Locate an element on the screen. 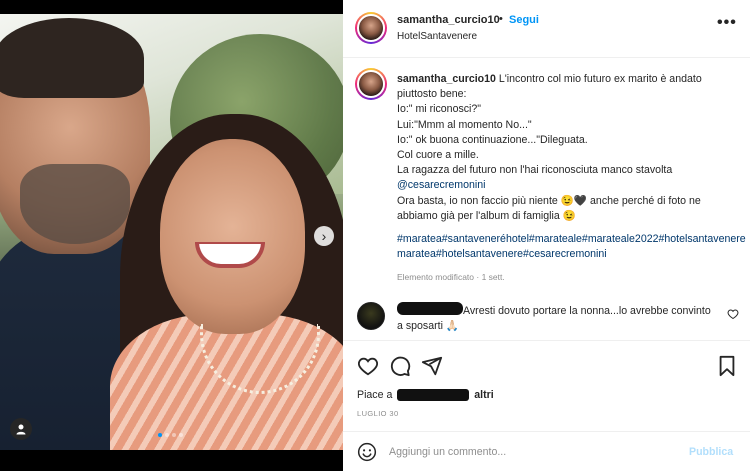 The height and width of the screenshot is (471, 750). user-icon is located at coordinates (21, 429).